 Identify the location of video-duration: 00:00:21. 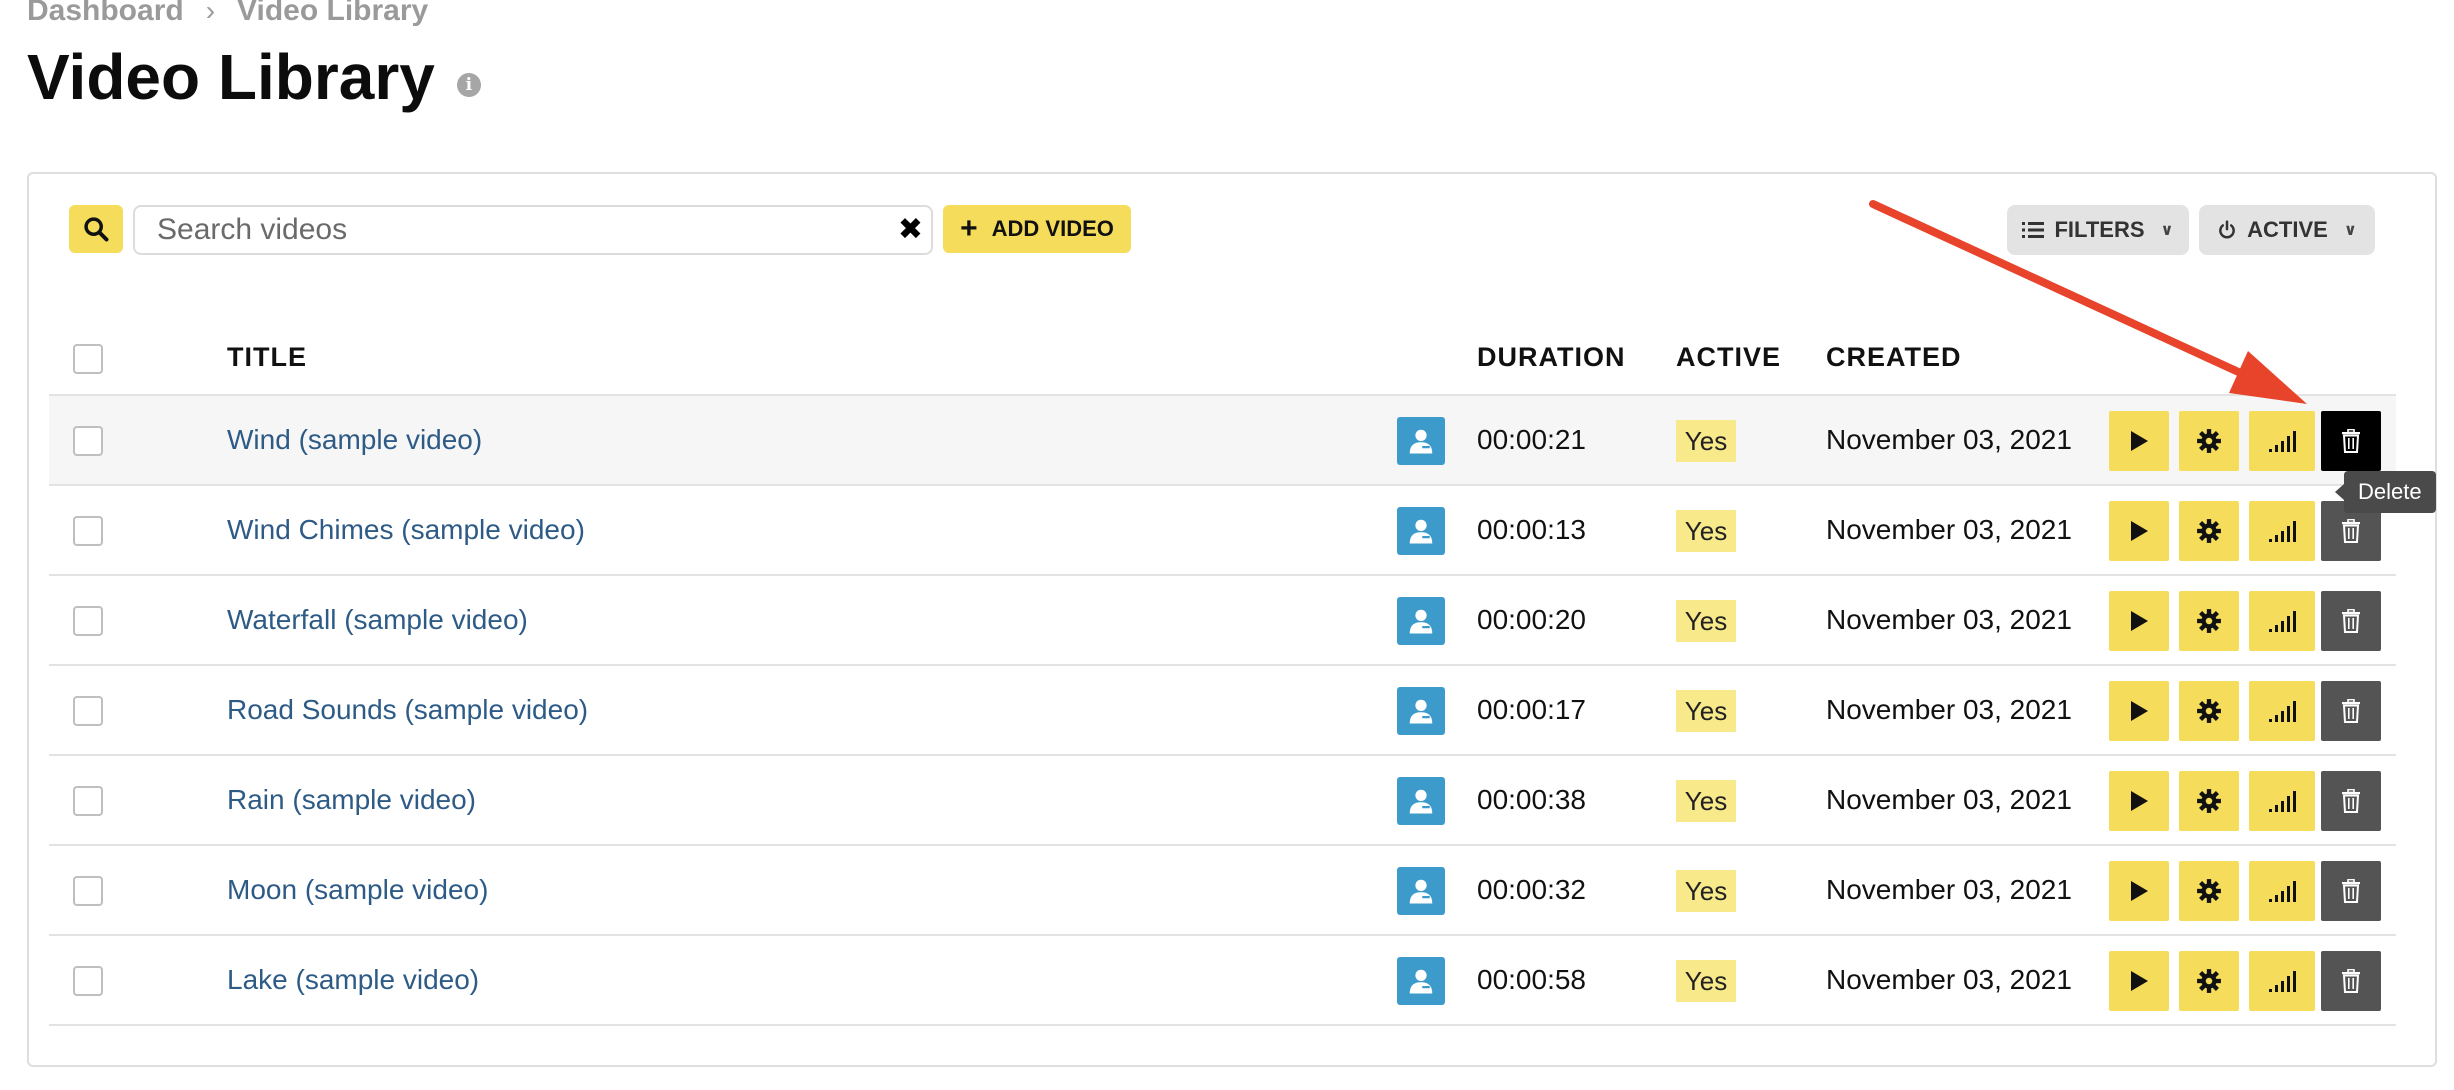
(1531, 439).